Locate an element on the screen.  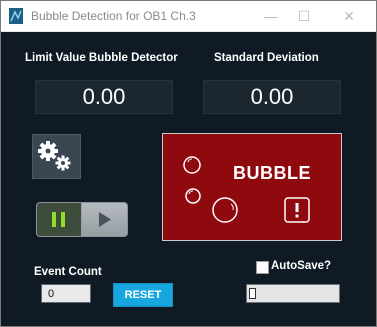
pause-button is located at coordinates (59, 219).